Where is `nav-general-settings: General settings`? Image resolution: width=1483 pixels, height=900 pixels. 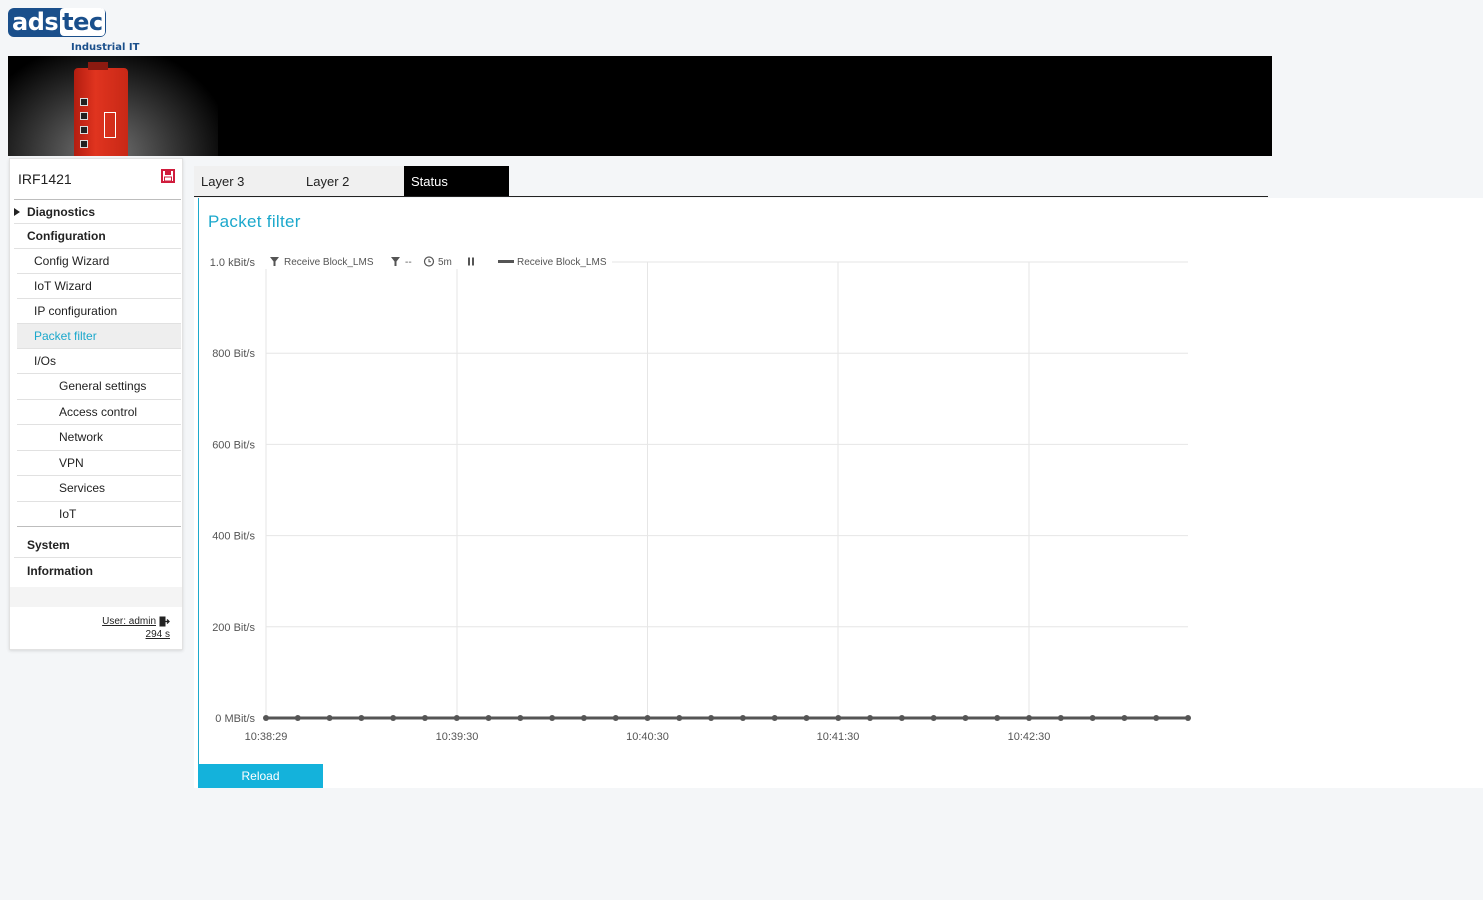 nav-general-settings: General settings is located at coordinates (99, 387).